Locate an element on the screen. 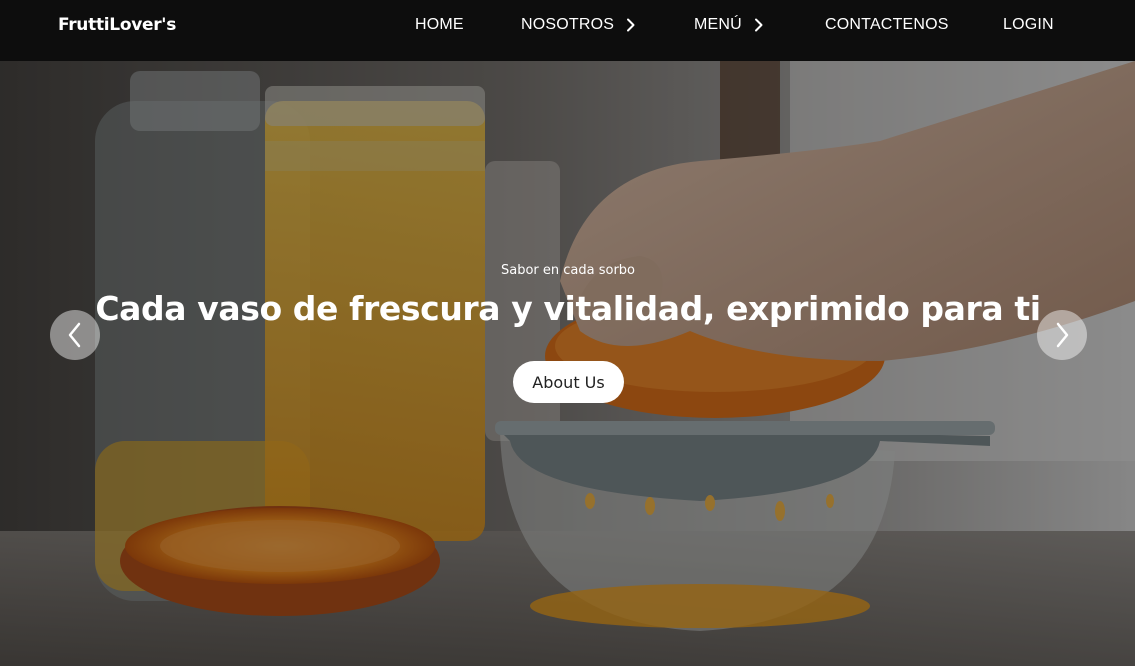 This screenshot has height=666, width=1135. carousel-prev-button is located at coordinates (75, 335).